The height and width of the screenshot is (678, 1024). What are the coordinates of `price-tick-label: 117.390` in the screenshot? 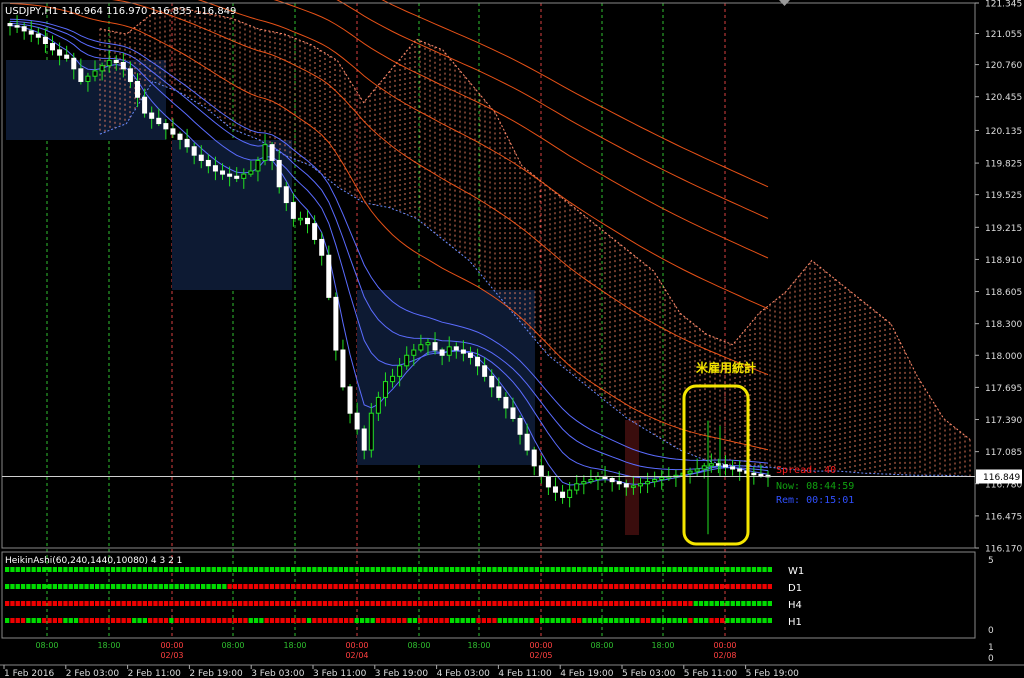 It's located at (1003, 421).